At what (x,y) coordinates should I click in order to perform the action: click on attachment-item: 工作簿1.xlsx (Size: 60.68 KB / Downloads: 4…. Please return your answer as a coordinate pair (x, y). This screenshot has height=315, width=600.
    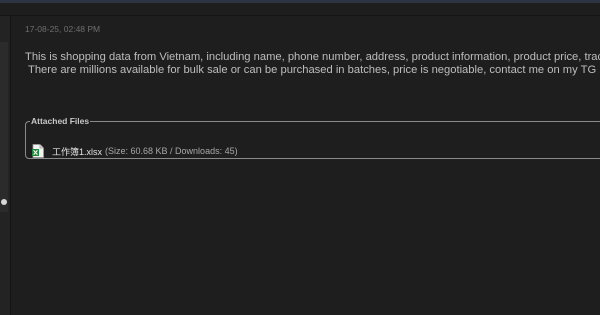
    Looking at the image, I should click on (135, 151).